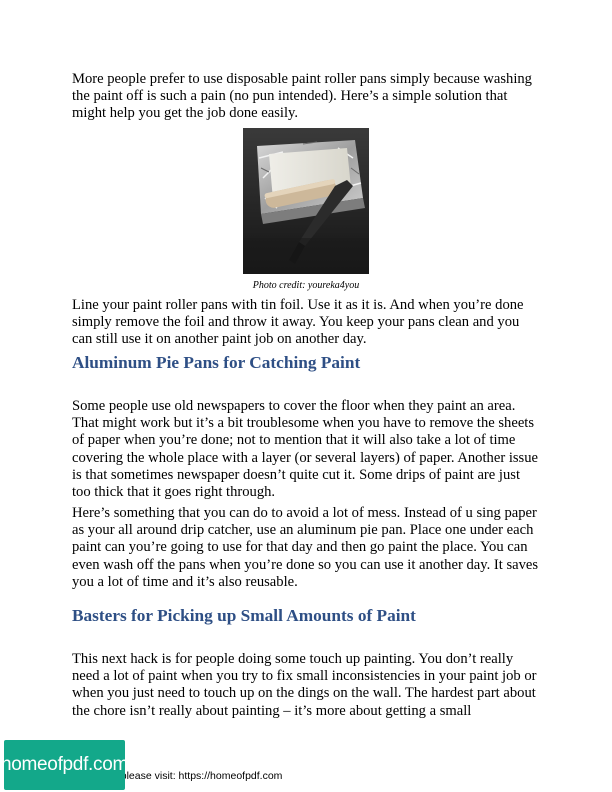 The height and width of the screenshot is (792, 612). I want to click on badge-label: homeofpdf.com, so click(64, 764).